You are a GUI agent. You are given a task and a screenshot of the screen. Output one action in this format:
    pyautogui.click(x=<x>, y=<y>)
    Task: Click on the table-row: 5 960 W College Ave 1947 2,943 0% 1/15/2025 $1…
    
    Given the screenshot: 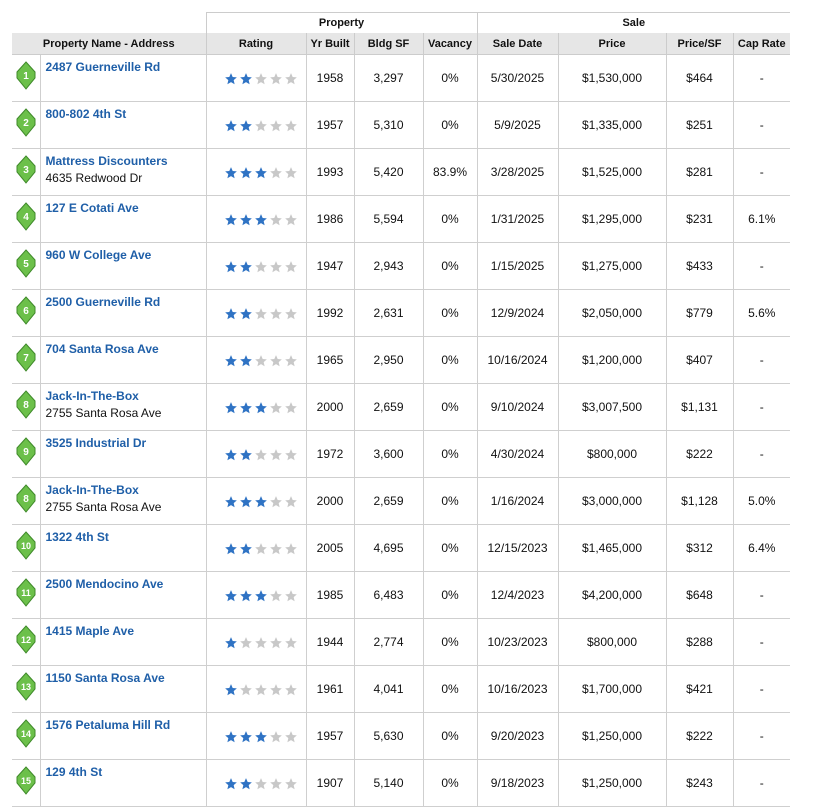 What is the action you would take?
    pyautogui.click(x=401, y=266)
    